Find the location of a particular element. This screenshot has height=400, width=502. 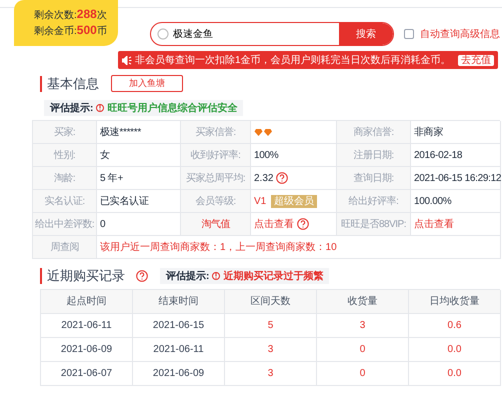

remaining-times-value: 288 is located at coordinates (86, 14).